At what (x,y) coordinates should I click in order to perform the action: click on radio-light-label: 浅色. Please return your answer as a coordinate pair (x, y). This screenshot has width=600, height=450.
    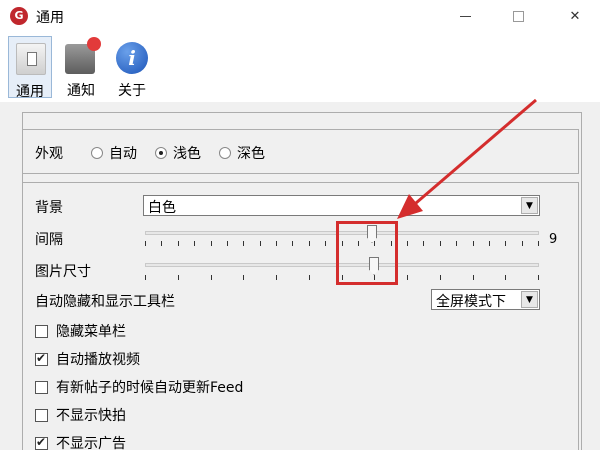
    Looking at the image, I should click on (187, 154).